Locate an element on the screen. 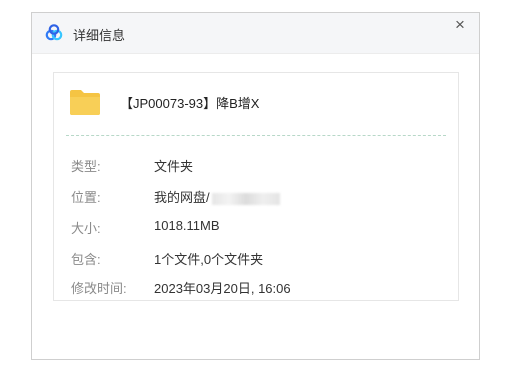 This screenshot has height=376, width=505. redacted-path is located at coordinates (245, 198).